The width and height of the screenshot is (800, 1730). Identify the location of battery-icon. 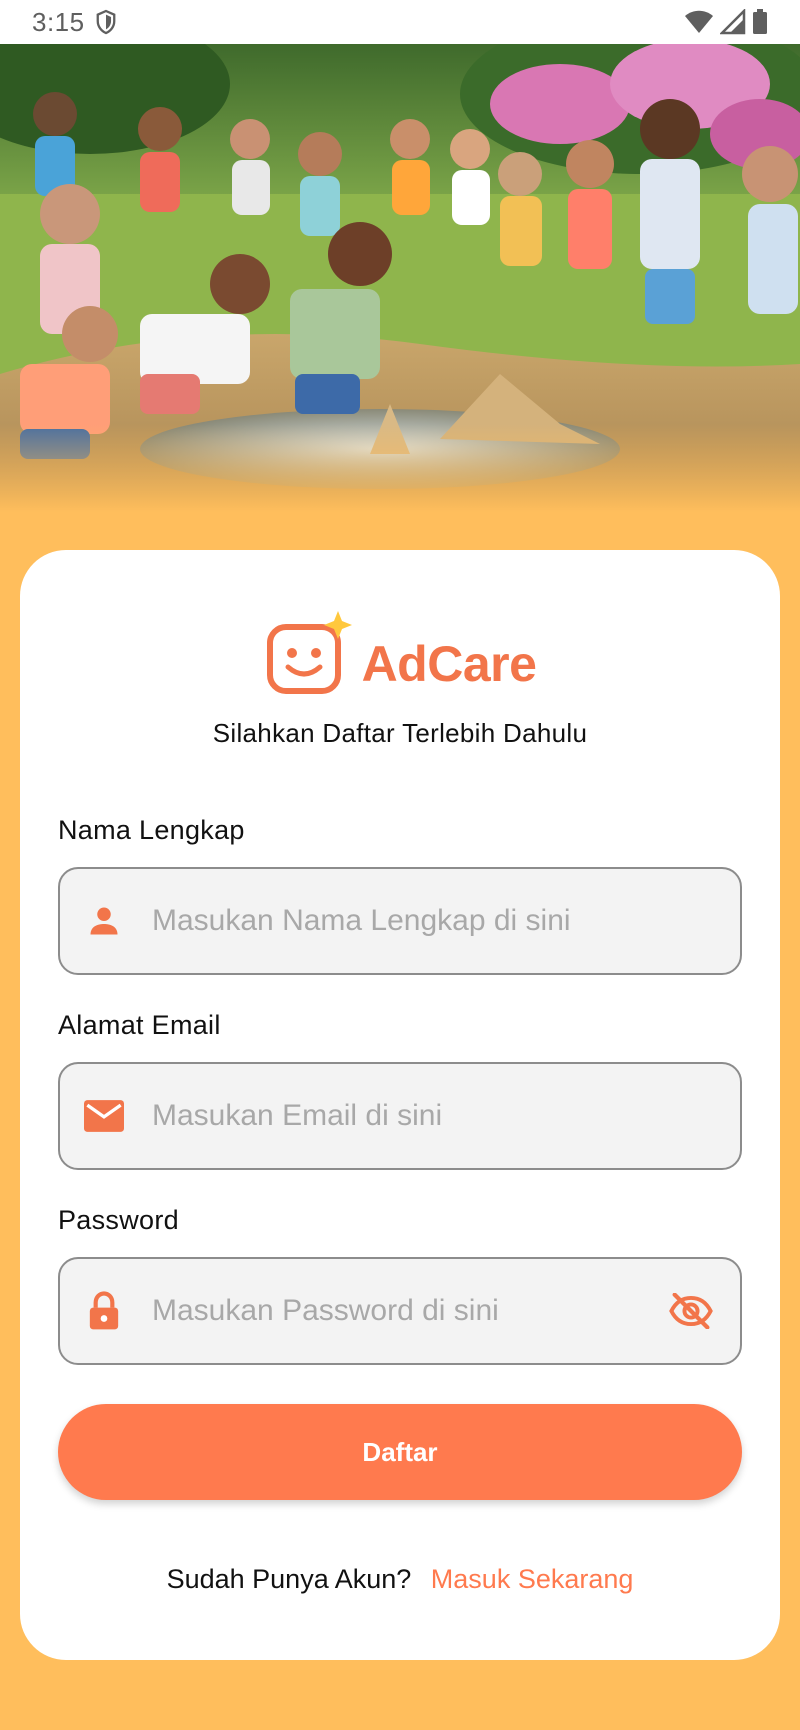
(760, 21).